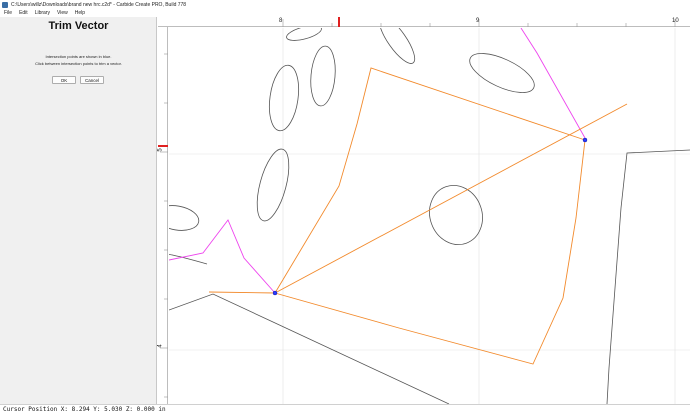  What do you see at coordinates (80, 13) in the screenshot?
I see `menu-help: Help` at bounding box center [80, 13].